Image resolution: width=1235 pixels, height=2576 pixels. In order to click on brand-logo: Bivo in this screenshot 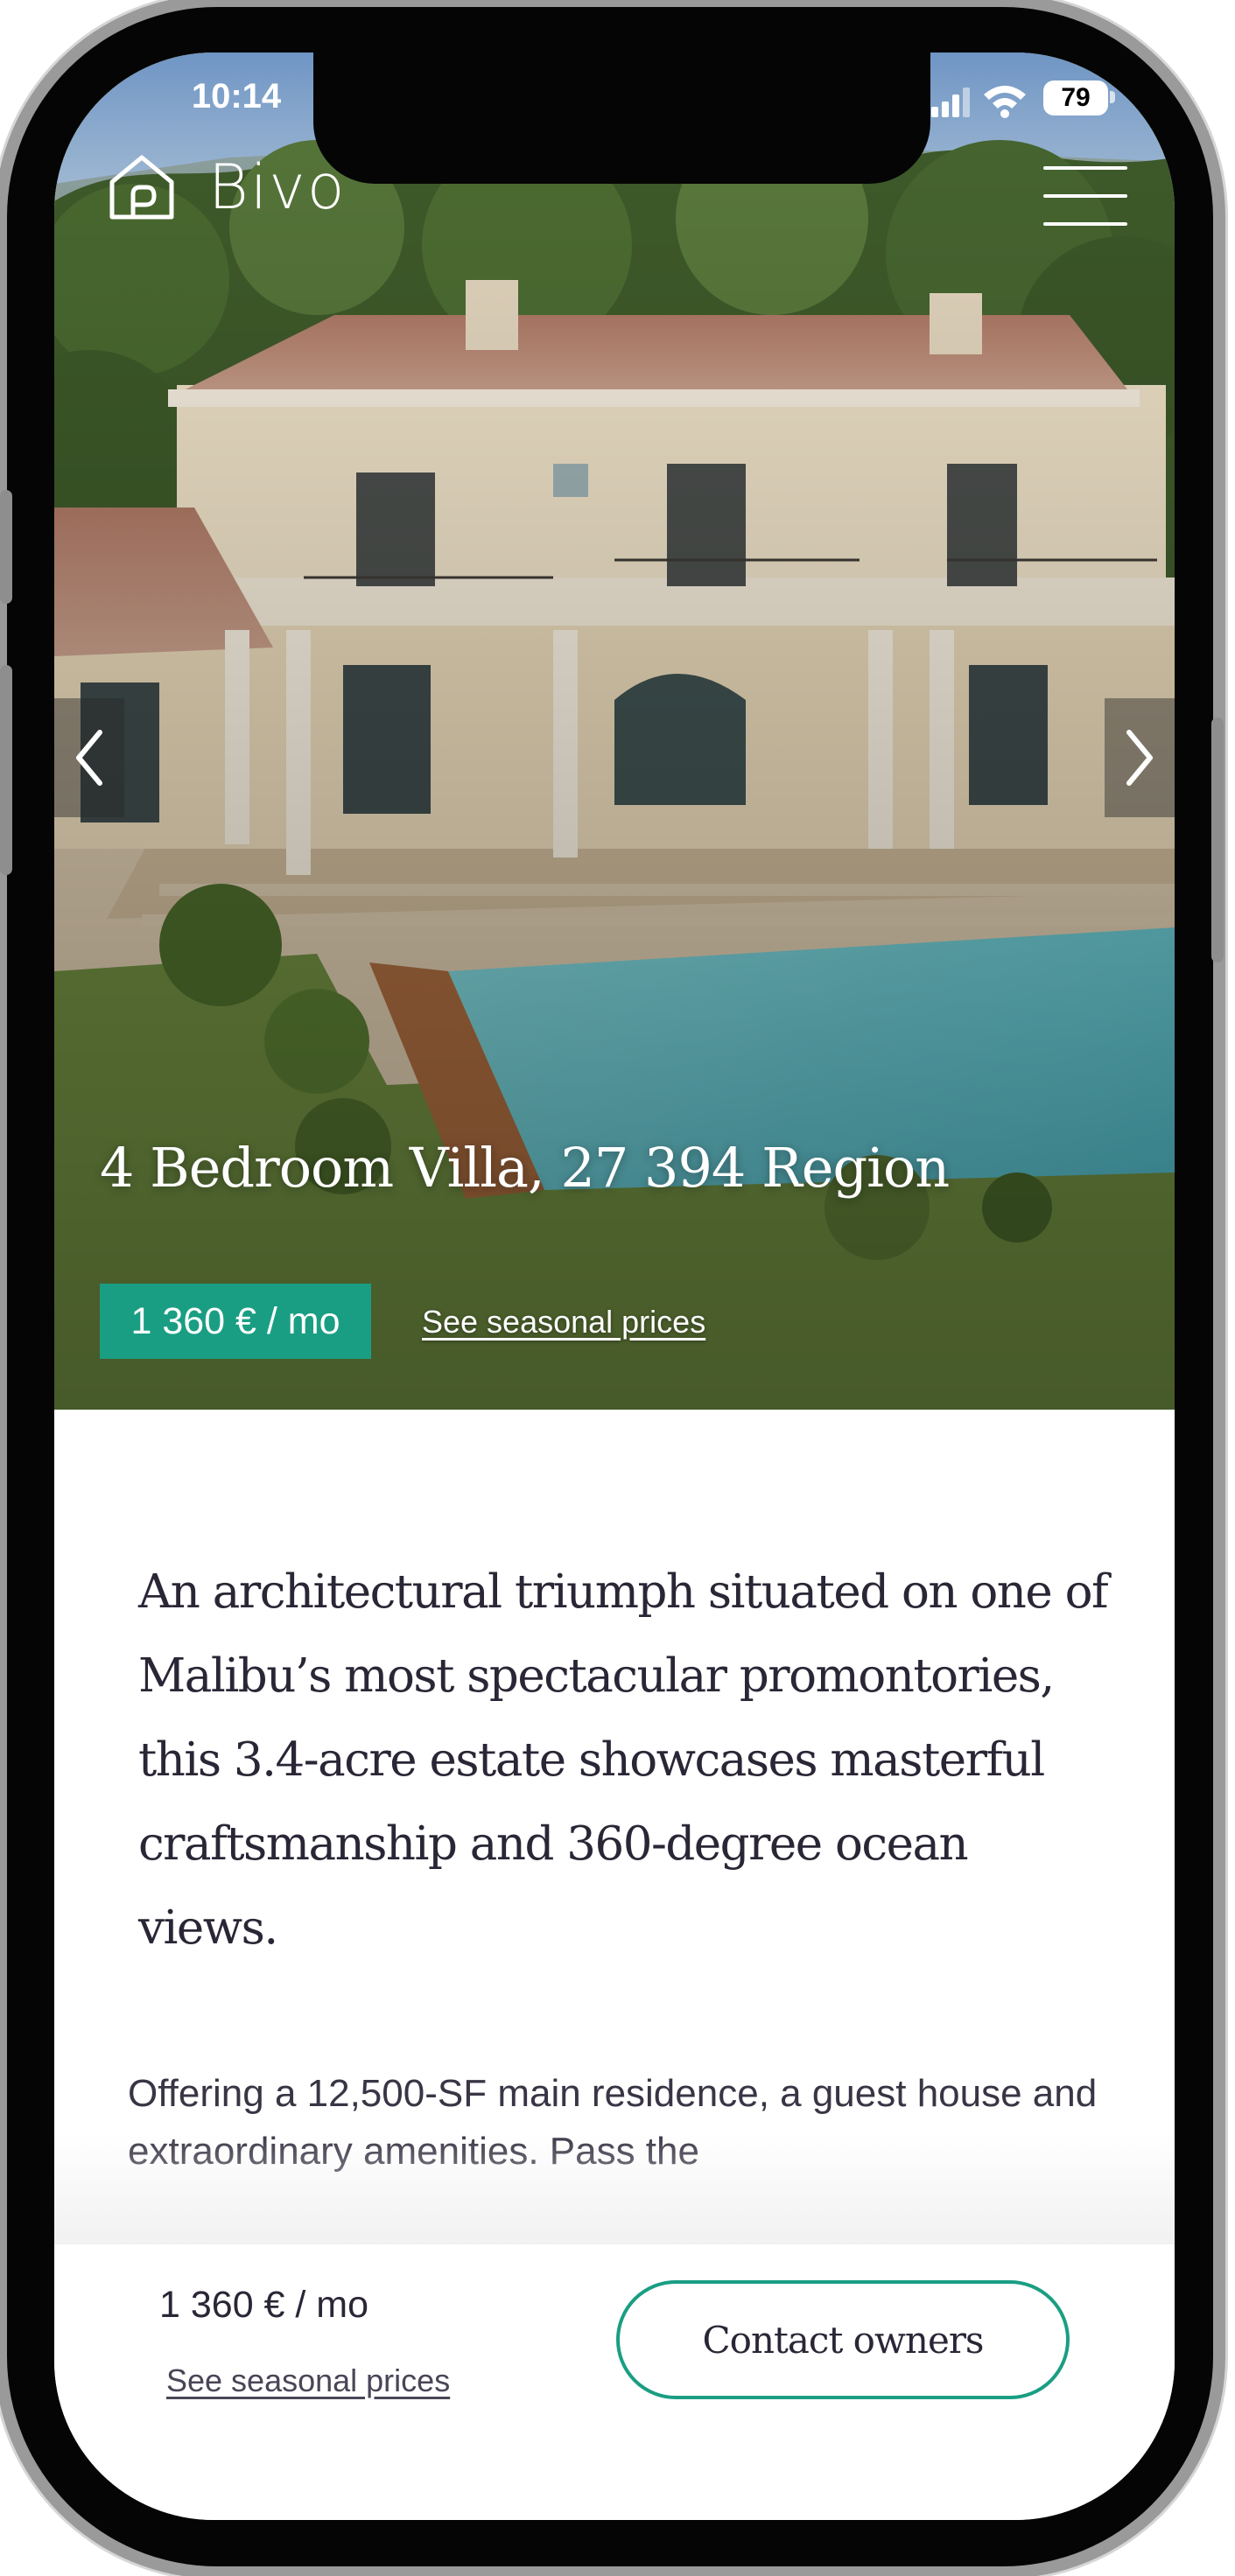, I will do `click(226, 187)`.